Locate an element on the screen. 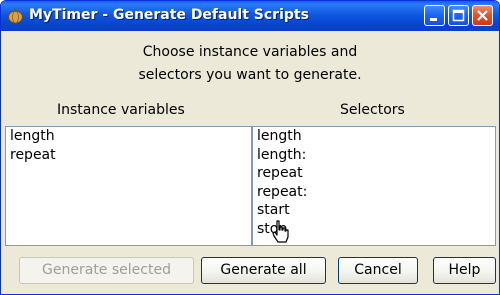  instructions-line-2: selectors you want to generate. is located at coordinates (250, 75).